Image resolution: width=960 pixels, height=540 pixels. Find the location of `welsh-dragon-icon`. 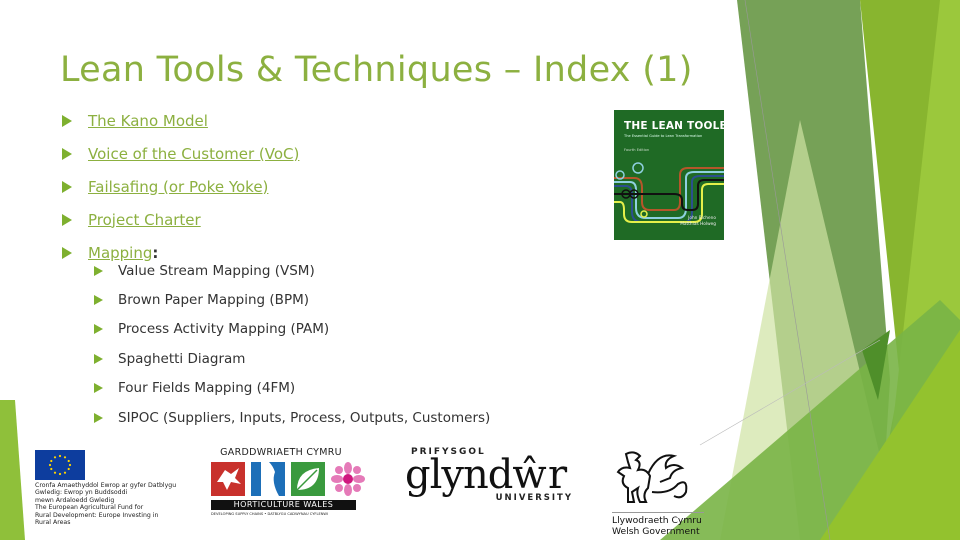

welsh-dragon-icon is located at coordinates (652, 477).